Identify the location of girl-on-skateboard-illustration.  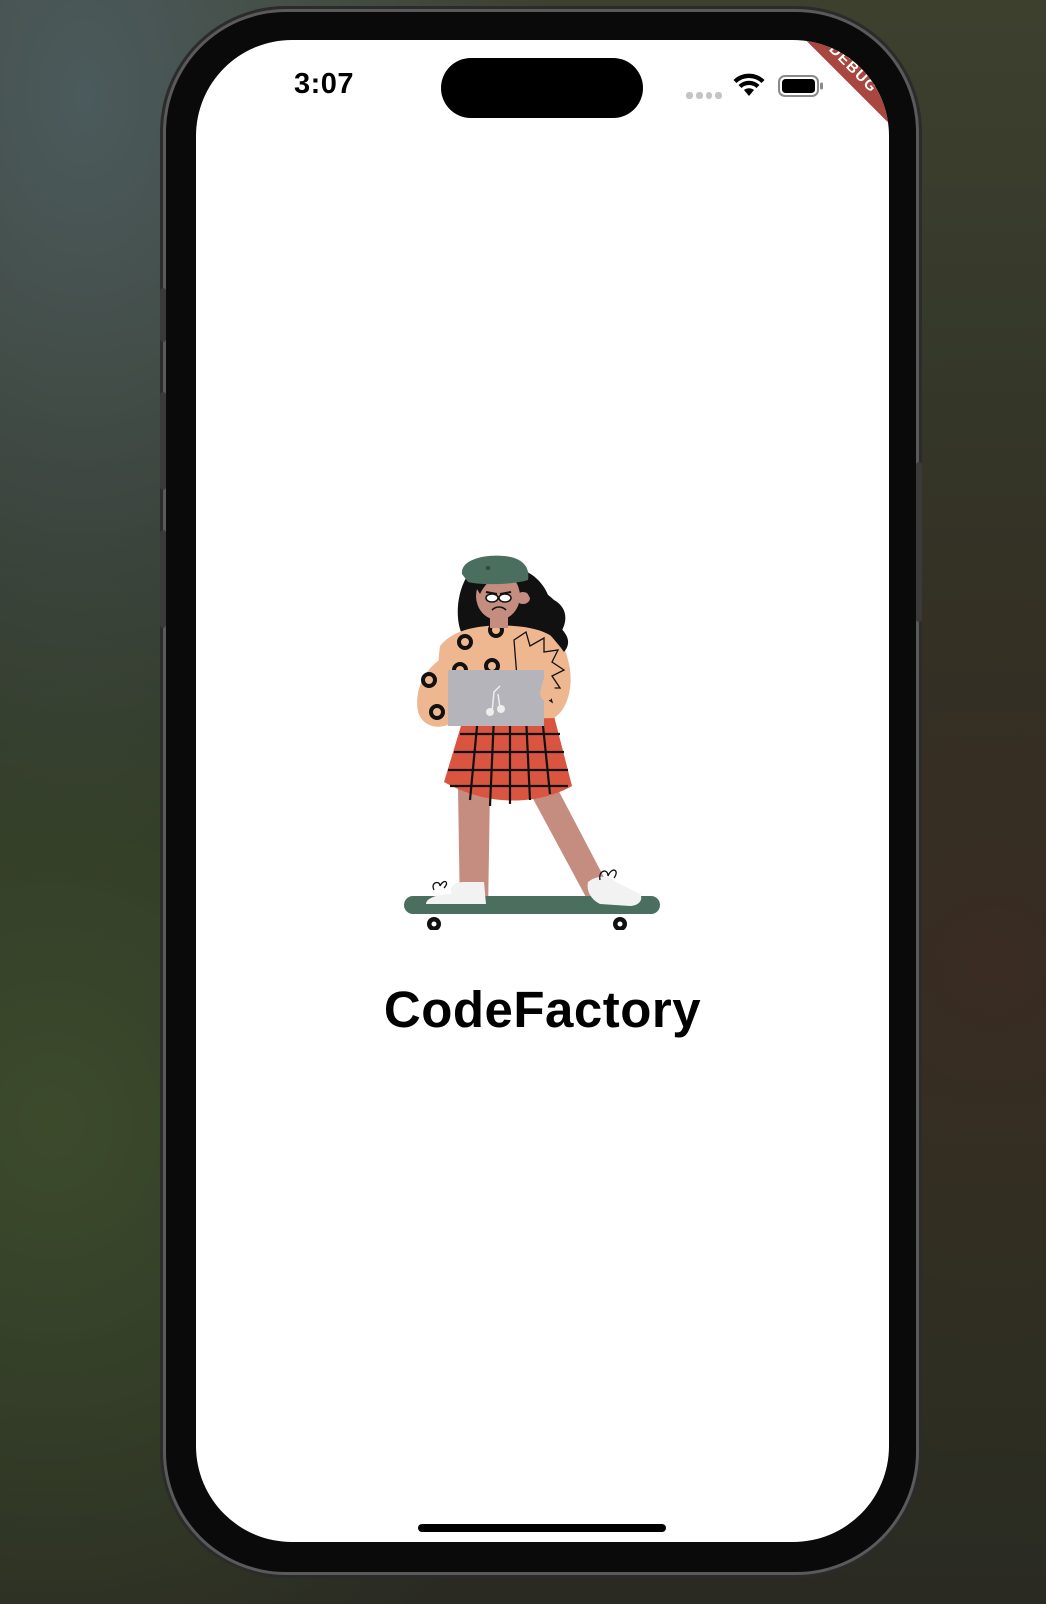
(532, 742).